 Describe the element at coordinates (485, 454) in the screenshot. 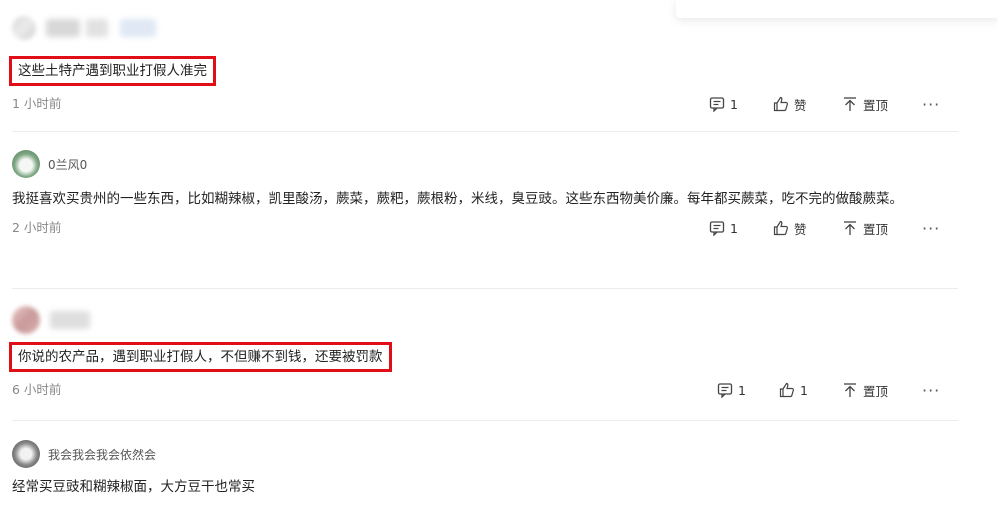

I see `comment-header: 我会我会我会依然会` at that location.